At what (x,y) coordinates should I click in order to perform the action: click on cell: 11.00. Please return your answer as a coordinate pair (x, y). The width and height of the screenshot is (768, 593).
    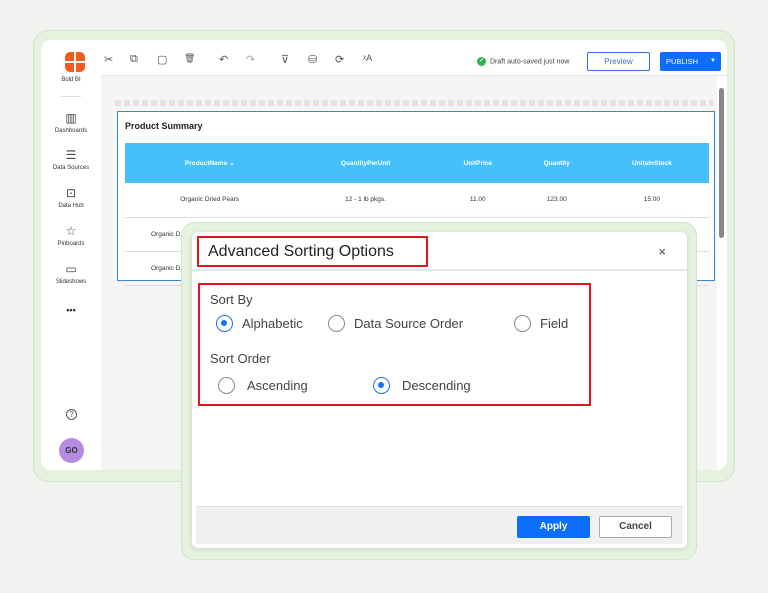
    Looking at the image, I should click on (477, 200).